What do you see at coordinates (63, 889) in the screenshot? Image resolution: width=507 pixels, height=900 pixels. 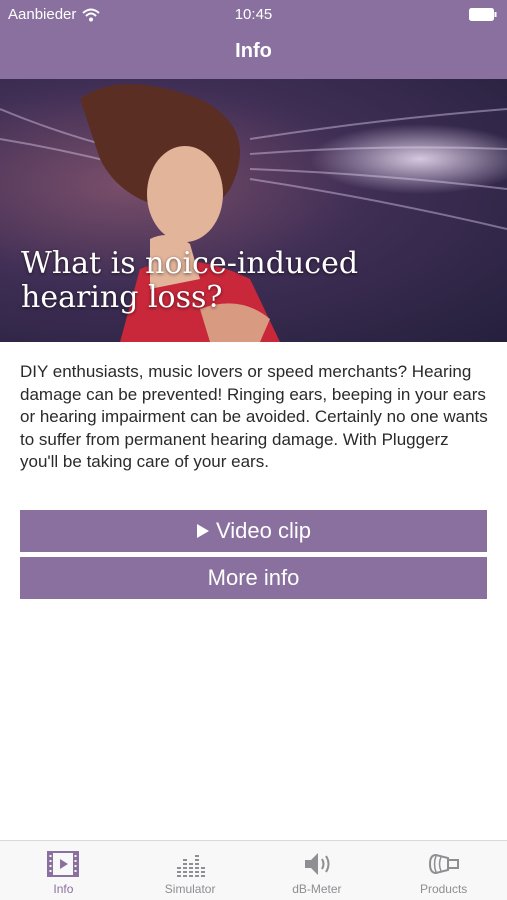 I see `tab-info-label: Info` at bounding box center [63, 889].